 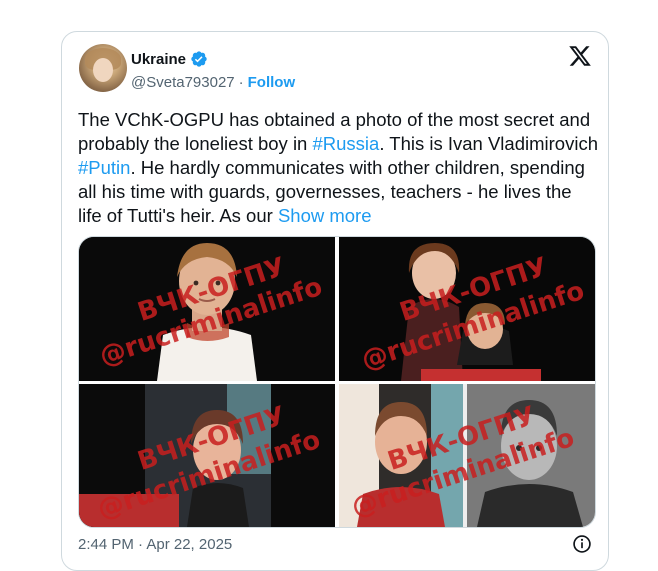 I want to click on photo-3: ВЧК-ОГПУ @rucriminalinfo, so click(x=207, y=455).